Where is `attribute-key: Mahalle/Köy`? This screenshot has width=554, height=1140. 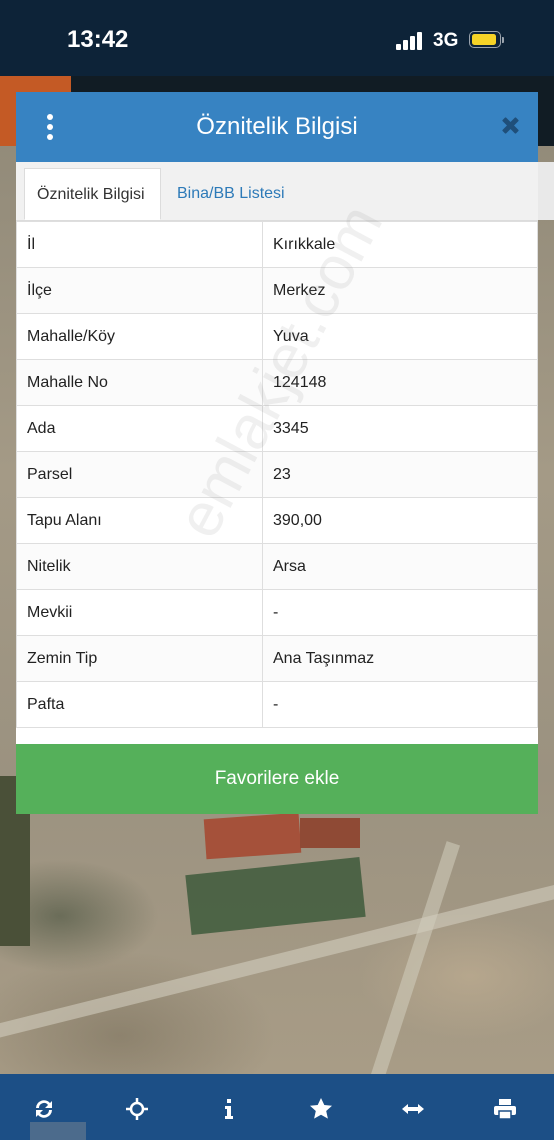
attribute-key: Mahalle/Köy is located at coordinates (139, 336).